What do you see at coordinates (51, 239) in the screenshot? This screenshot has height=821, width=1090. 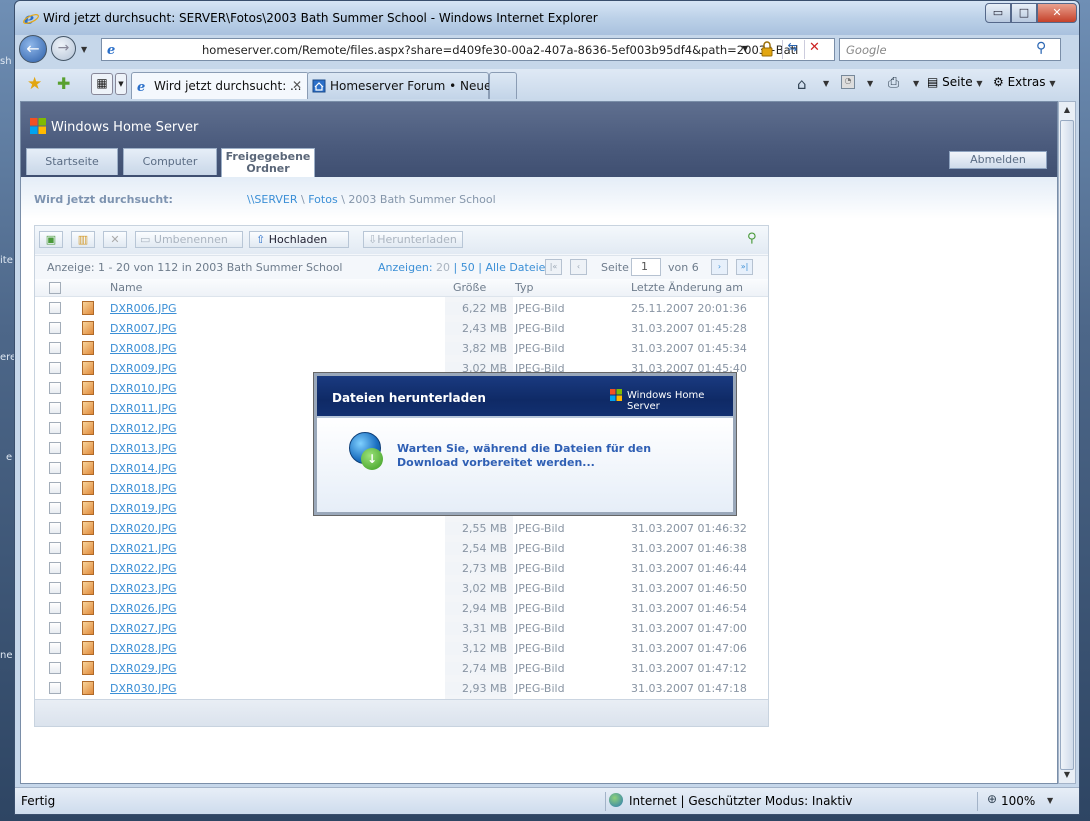 I see `new-folder-button: ▣` at bounding box center [51, 239].